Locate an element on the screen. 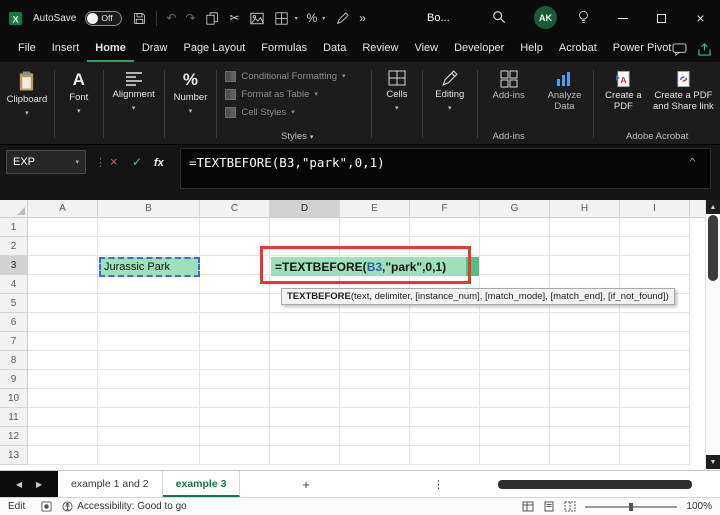 The width and height of the screenshot is (720, 515). row-header-2: 2 is located at coordinates (14, 246).